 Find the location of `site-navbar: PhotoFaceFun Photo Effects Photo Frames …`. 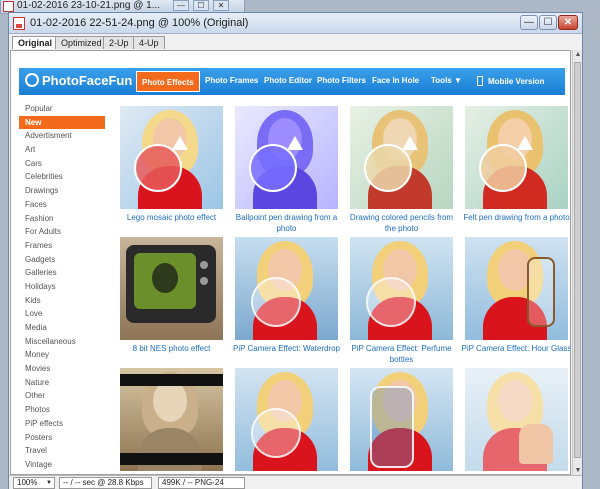

site-navbar: PhotoFaceFun Photo Effects Photo Frames … is located at coordinates (292, 81).